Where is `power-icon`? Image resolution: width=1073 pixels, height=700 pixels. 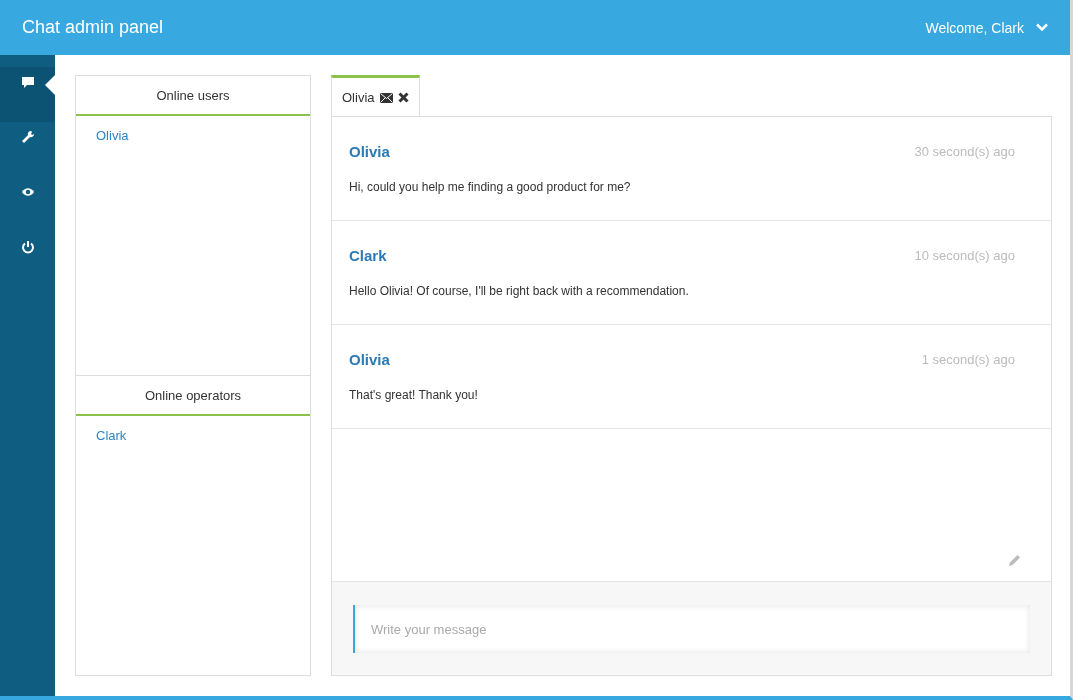
power-icon is located at coordinates (27, 247).